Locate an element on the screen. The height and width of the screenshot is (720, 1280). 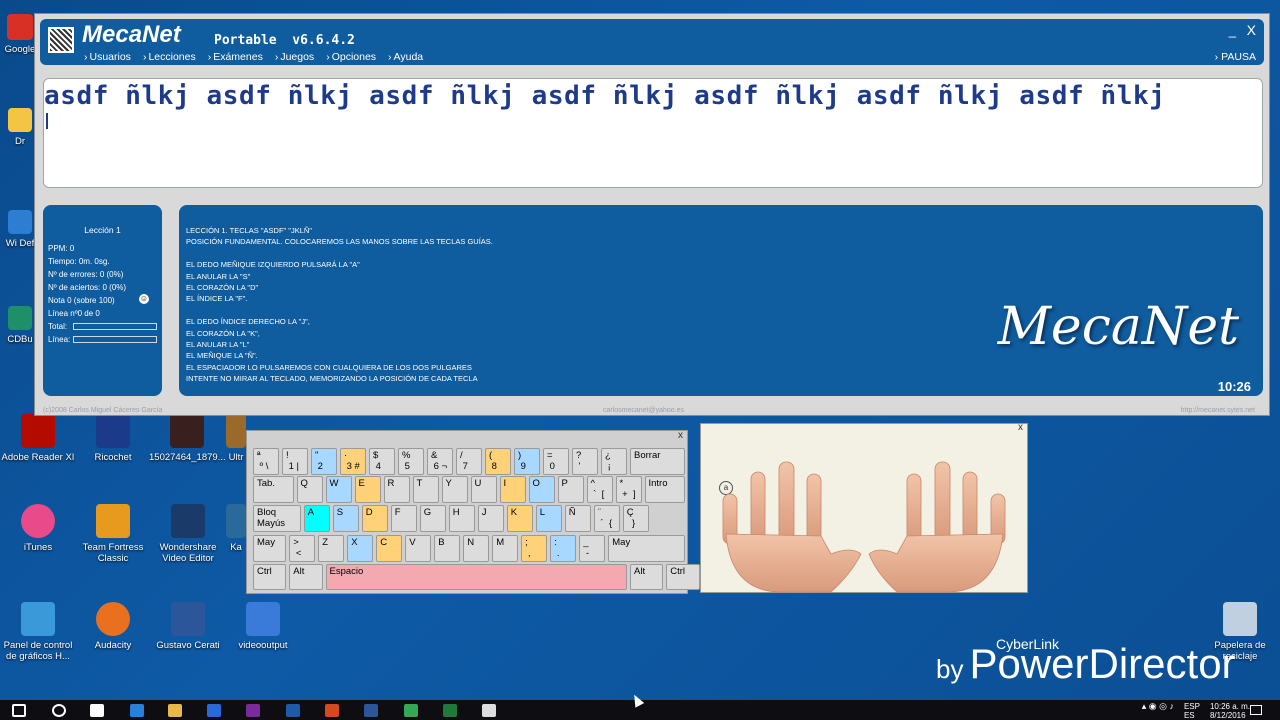
language-sub: ES is located at coordinates (1189, 715).